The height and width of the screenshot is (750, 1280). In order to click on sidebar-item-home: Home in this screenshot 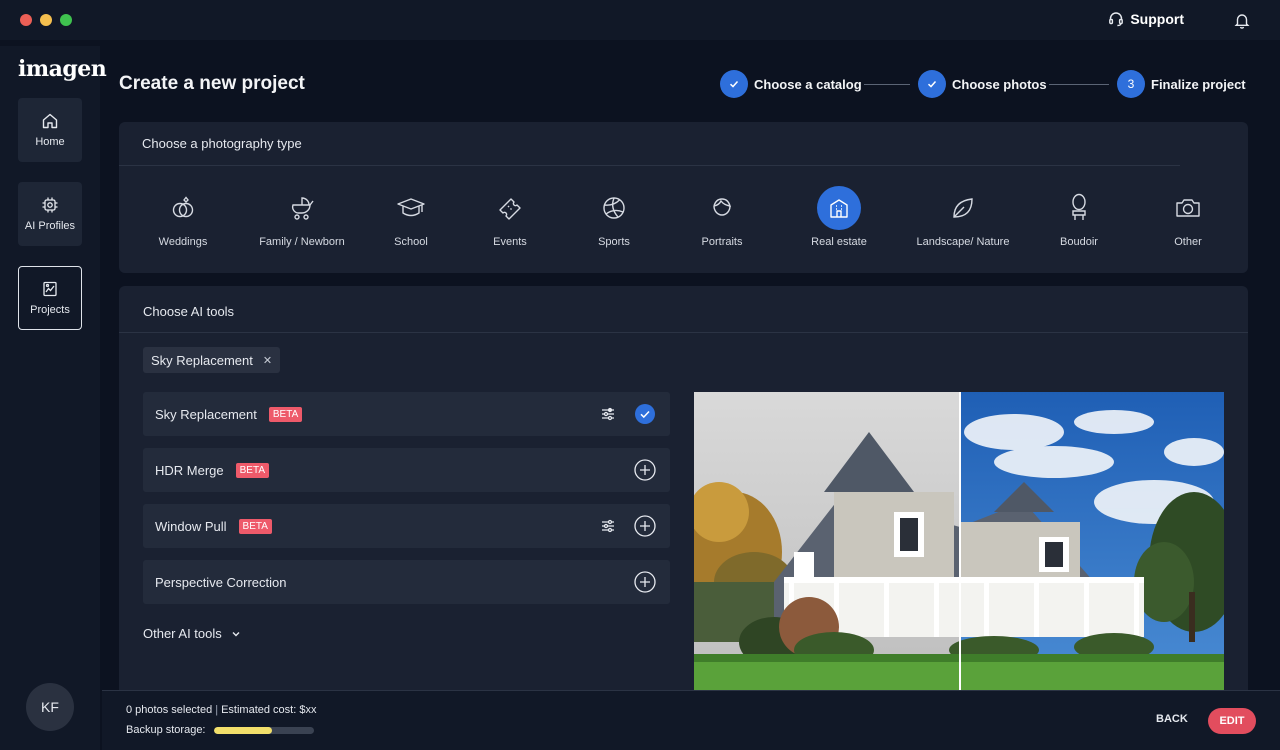, I will do `click(50, 130)`.